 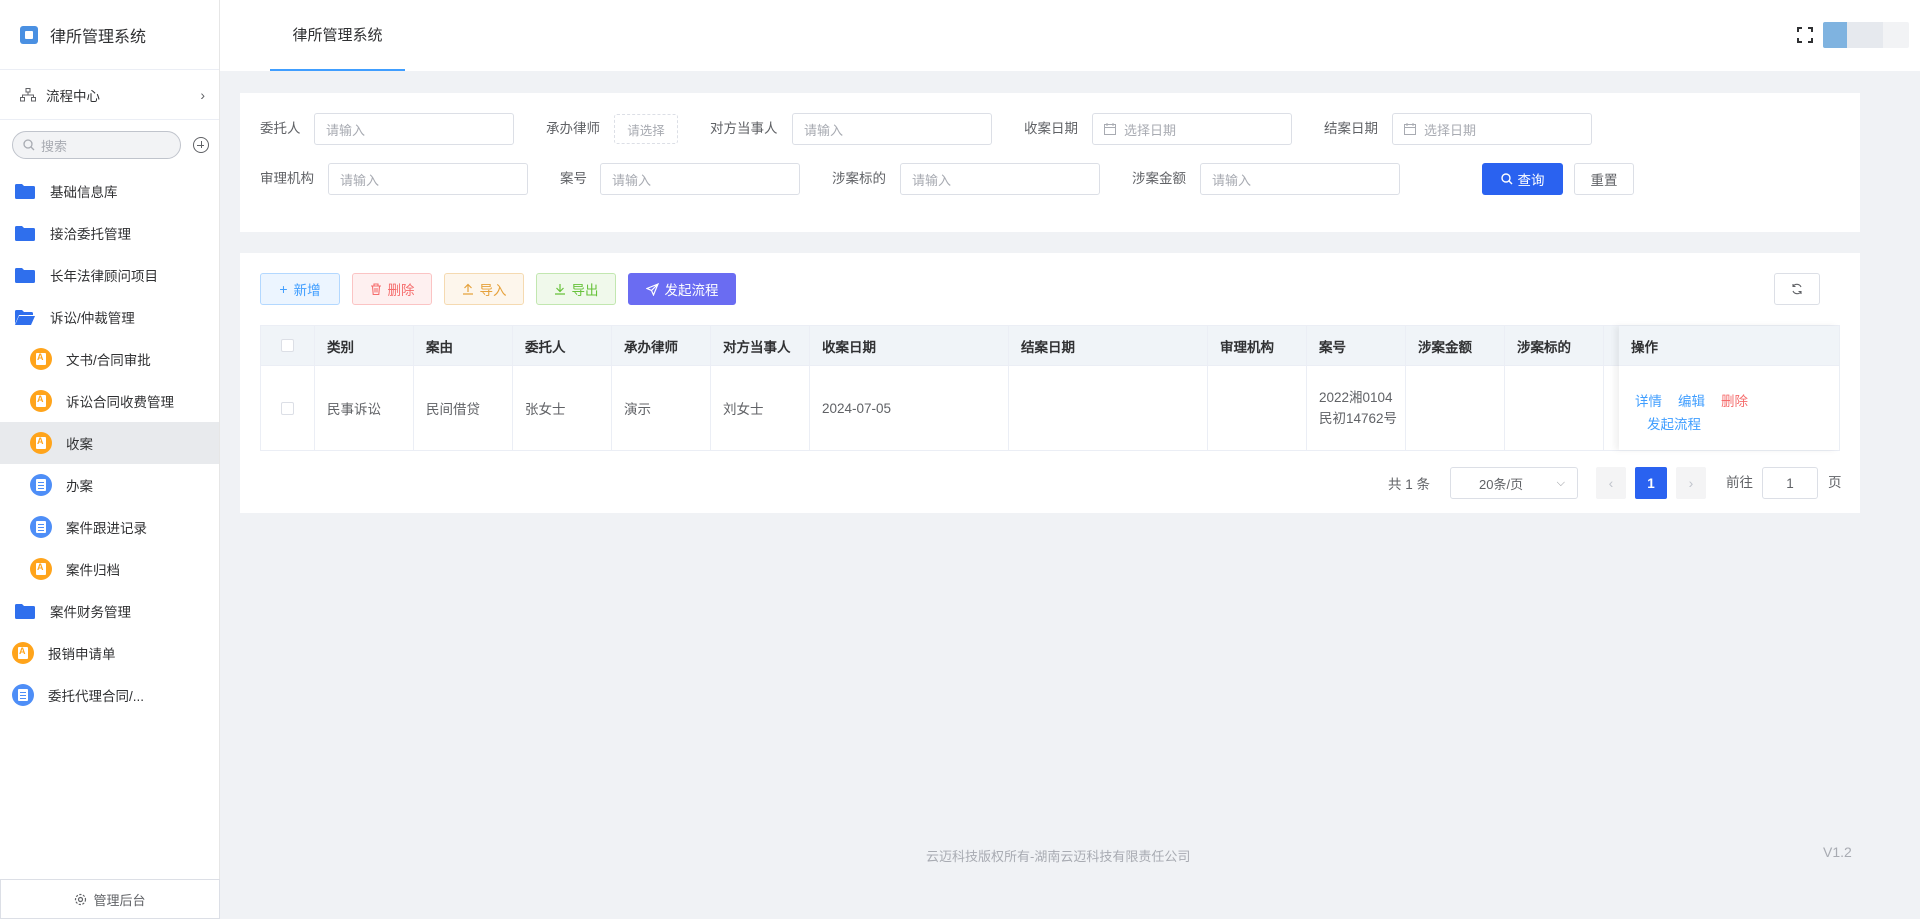 What do you see at coordinates (109, 653) in the screenshot?
I see `sidebar-item-reimburse: 报销申请单` at bounding box center [109, 653].